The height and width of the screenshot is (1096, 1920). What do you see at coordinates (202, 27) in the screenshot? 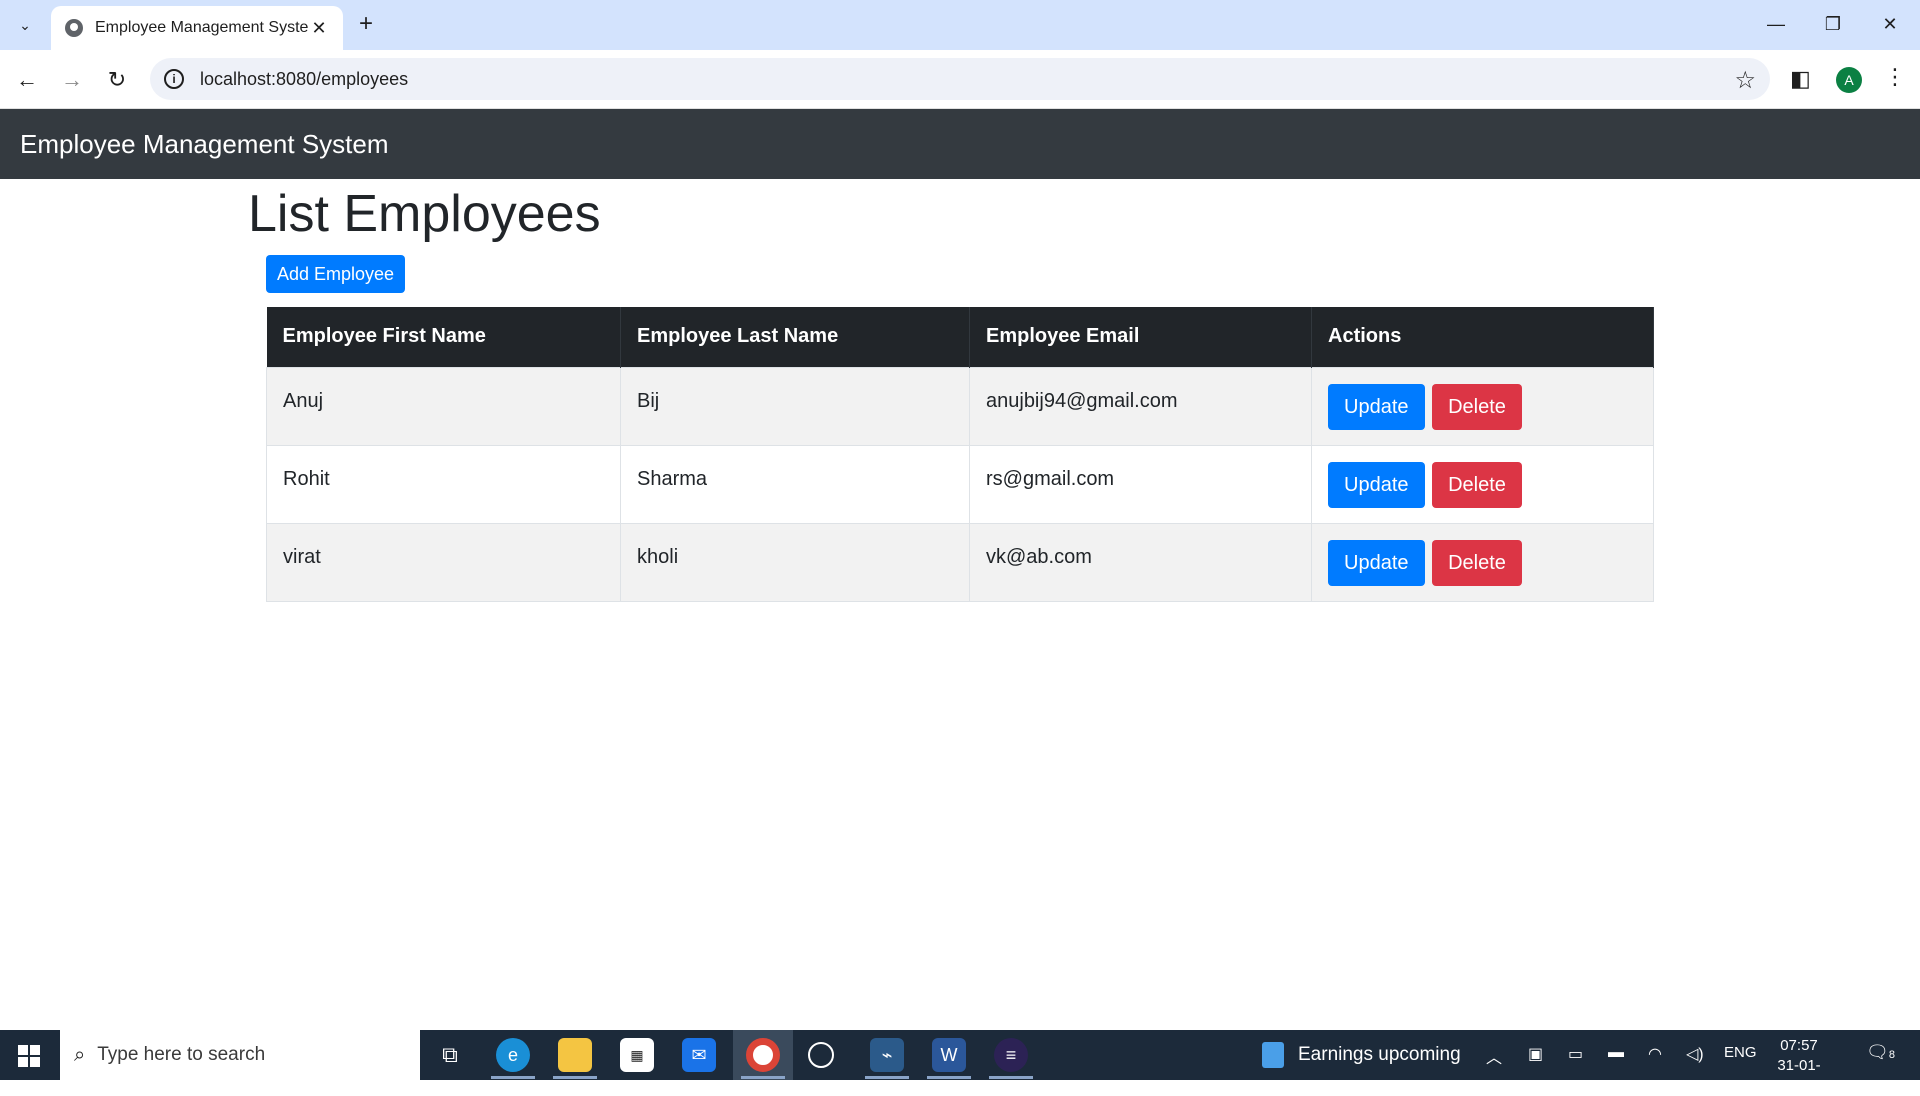
I see `tab-title: Employee Management System` at bounding box center [202, 27].